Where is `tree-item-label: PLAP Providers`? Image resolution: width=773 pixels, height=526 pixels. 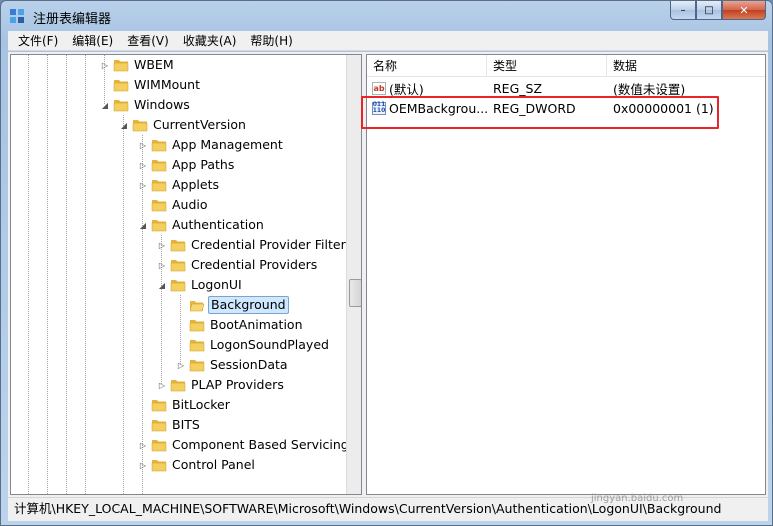 tree-item-label: PLAP Providers is located at coordinates (237, 384).